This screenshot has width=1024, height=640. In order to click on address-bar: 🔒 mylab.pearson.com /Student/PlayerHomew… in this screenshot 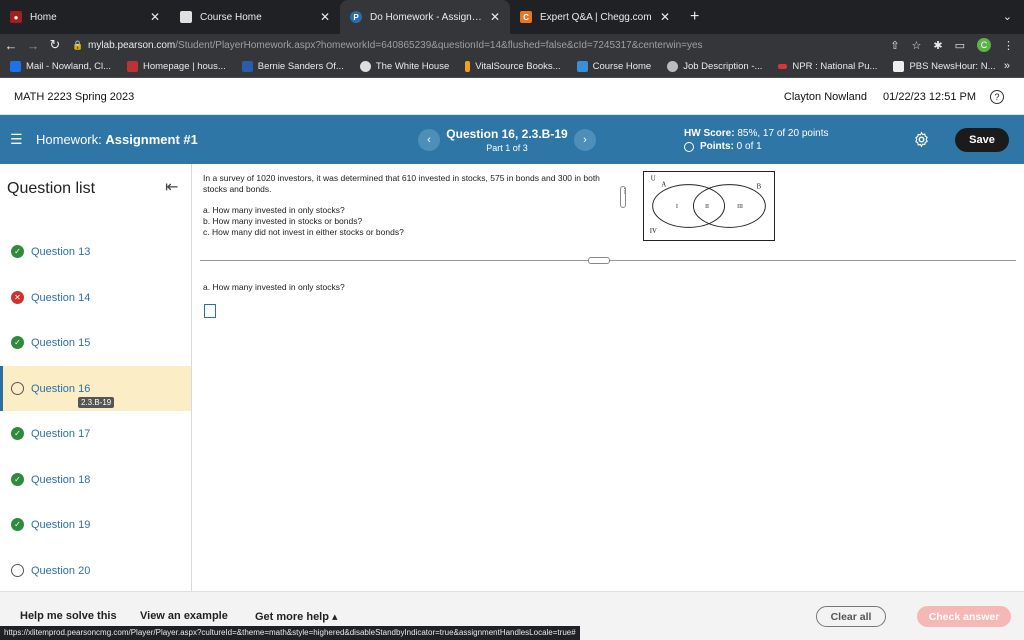, I will do `click(475, 45)`.